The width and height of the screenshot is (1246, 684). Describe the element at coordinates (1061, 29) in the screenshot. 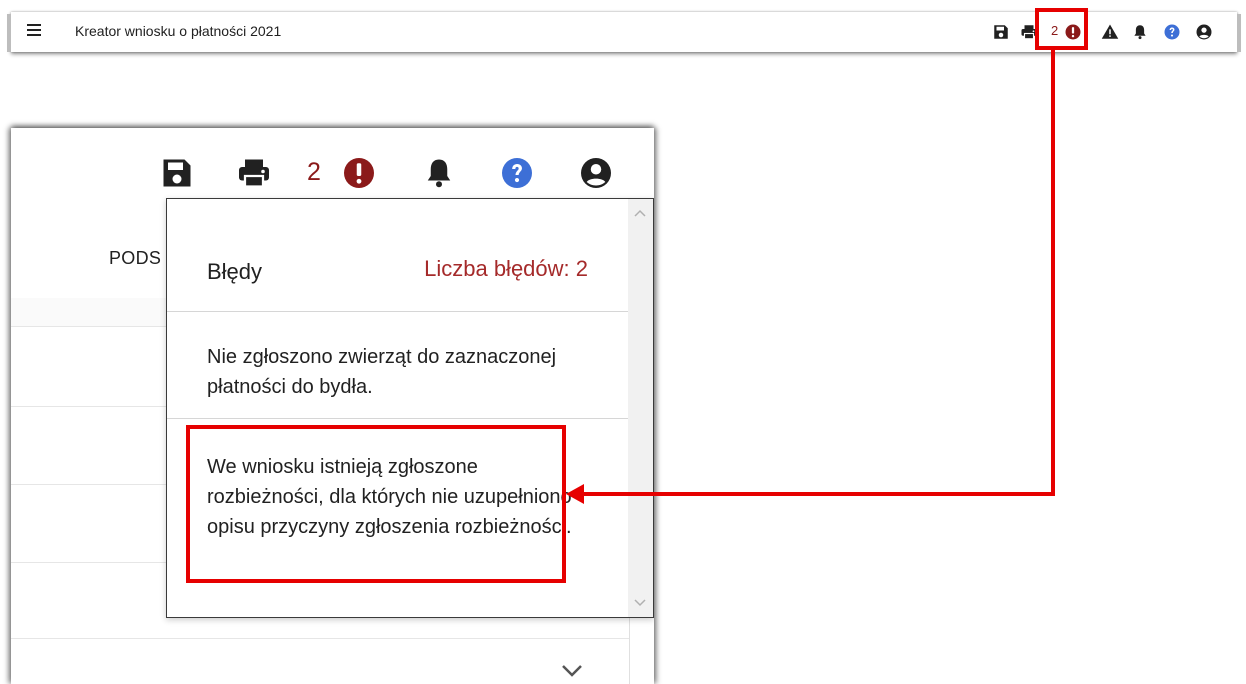

I see `highlight-error-indicator` at that location.